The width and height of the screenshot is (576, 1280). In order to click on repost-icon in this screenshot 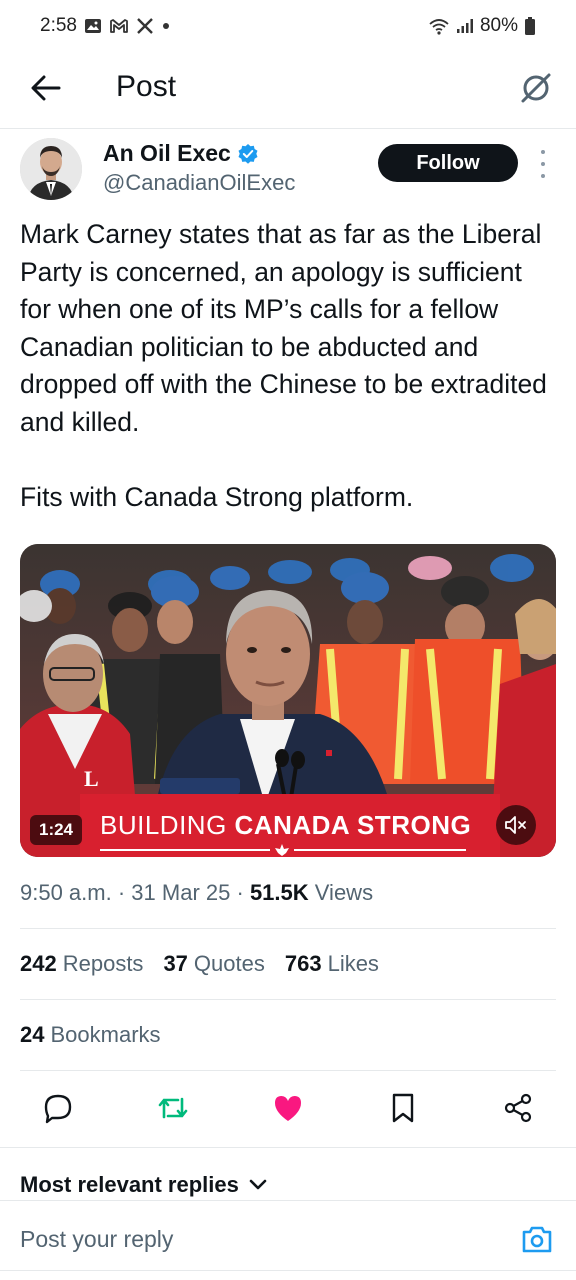, I will do `click(173, 1108)`.